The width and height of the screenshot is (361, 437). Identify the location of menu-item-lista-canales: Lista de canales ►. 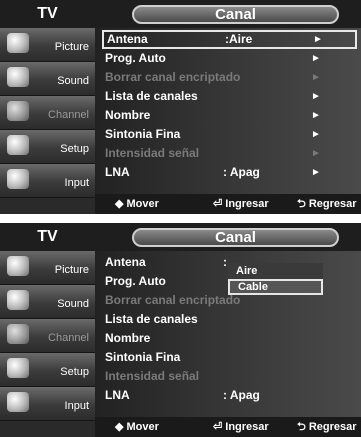
(229, 96).